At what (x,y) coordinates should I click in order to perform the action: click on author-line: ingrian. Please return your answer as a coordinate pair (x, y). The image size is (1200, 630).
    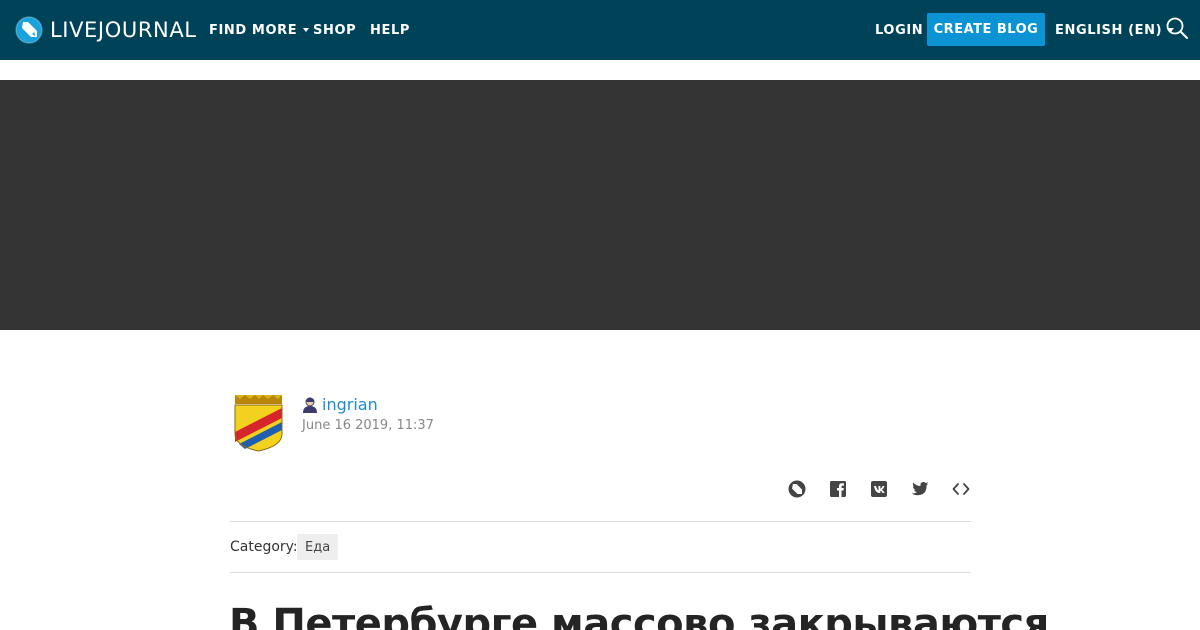
    Looking at the image, I should click on (340, 404).